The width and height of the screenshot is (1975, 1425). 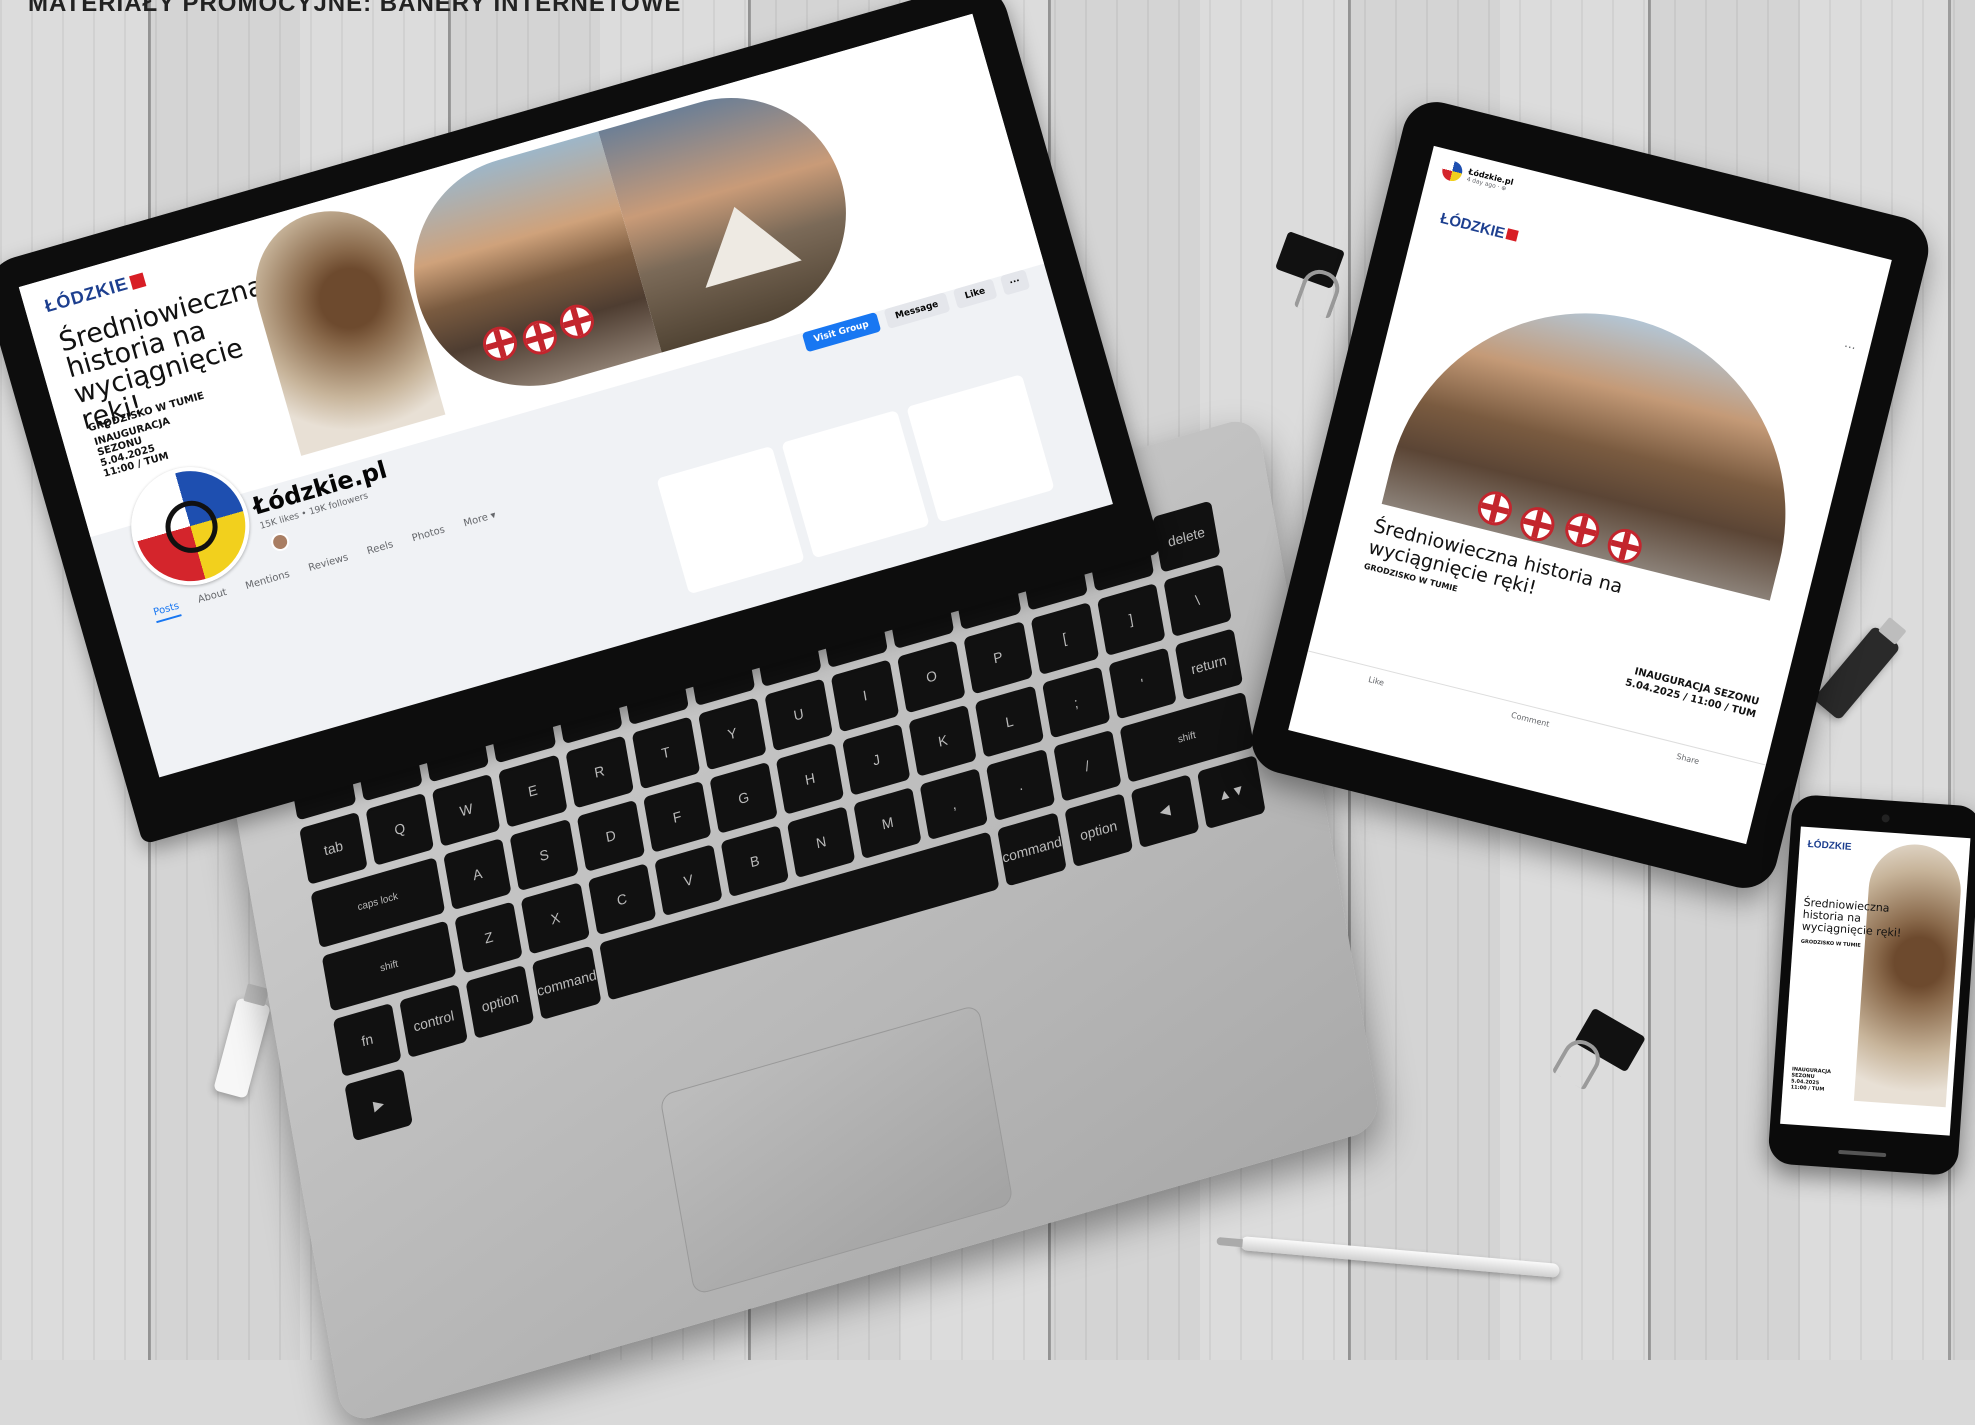 I want to click on post-action-bar: Like Comment Share, so click(x=1535, y=716).